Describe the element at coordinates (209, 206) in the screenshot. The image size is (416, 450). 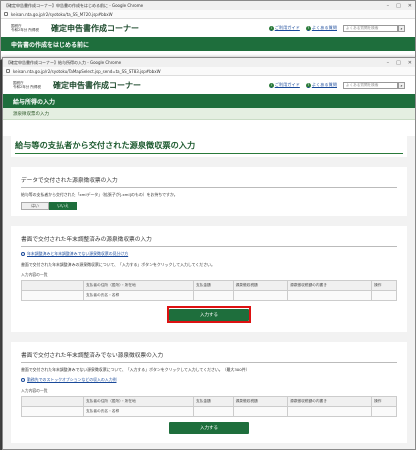
I see `yes-no-toggle: はい いいえ` at that location.